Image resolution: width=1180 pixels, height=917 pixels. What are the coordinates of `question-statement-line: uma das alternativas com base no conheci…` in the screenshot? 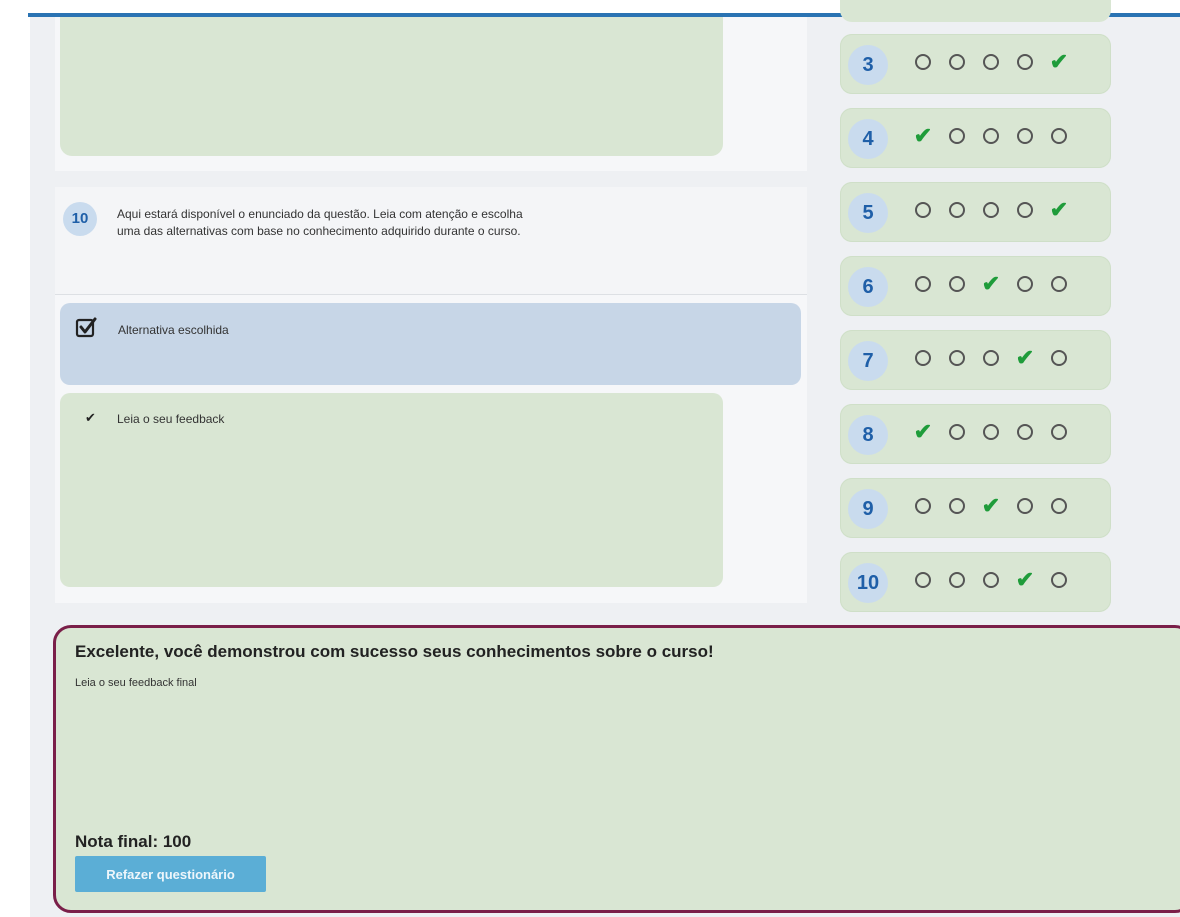 It's located at (319, 231).